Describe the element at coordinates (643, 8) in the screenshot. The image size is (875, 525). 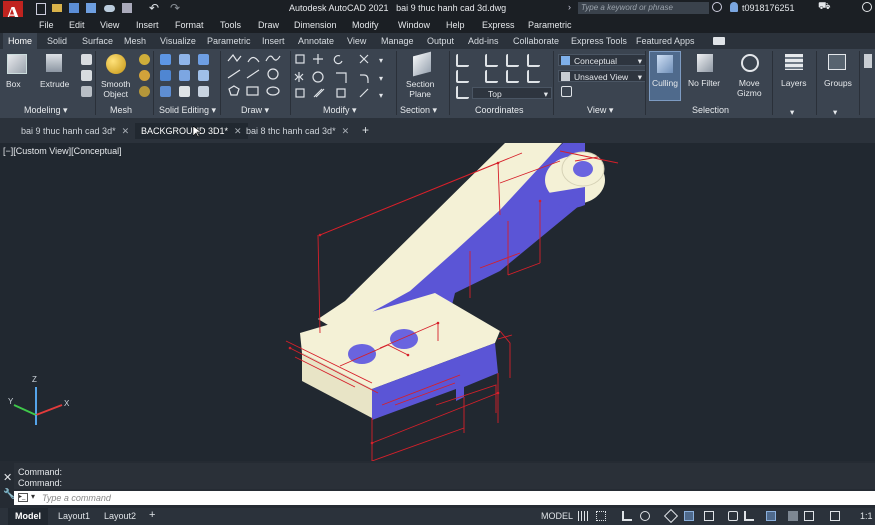
I see `search-input: Type a keyword or phrase` at that location.